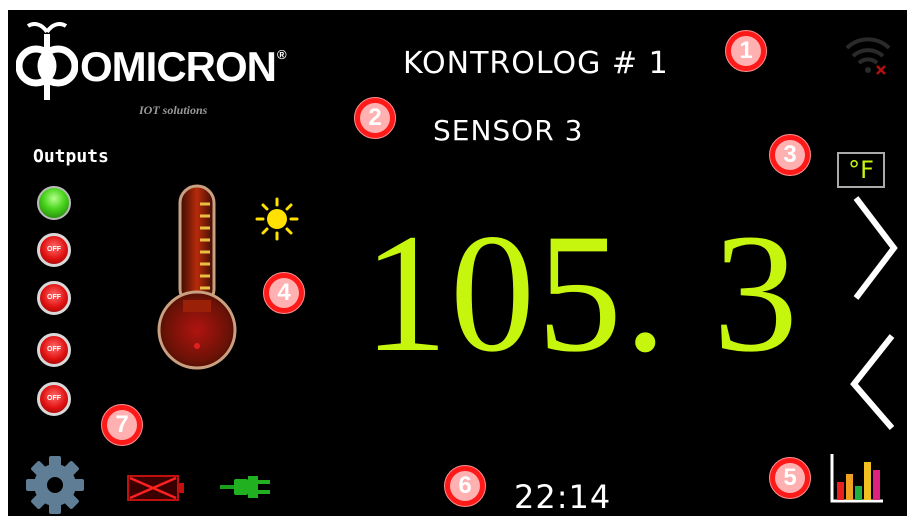 The height and width of the screenshot is (524, 915). Describe the element at coordinates (197, 277) in the screenshot. I see `thermometer-icon` at that location.